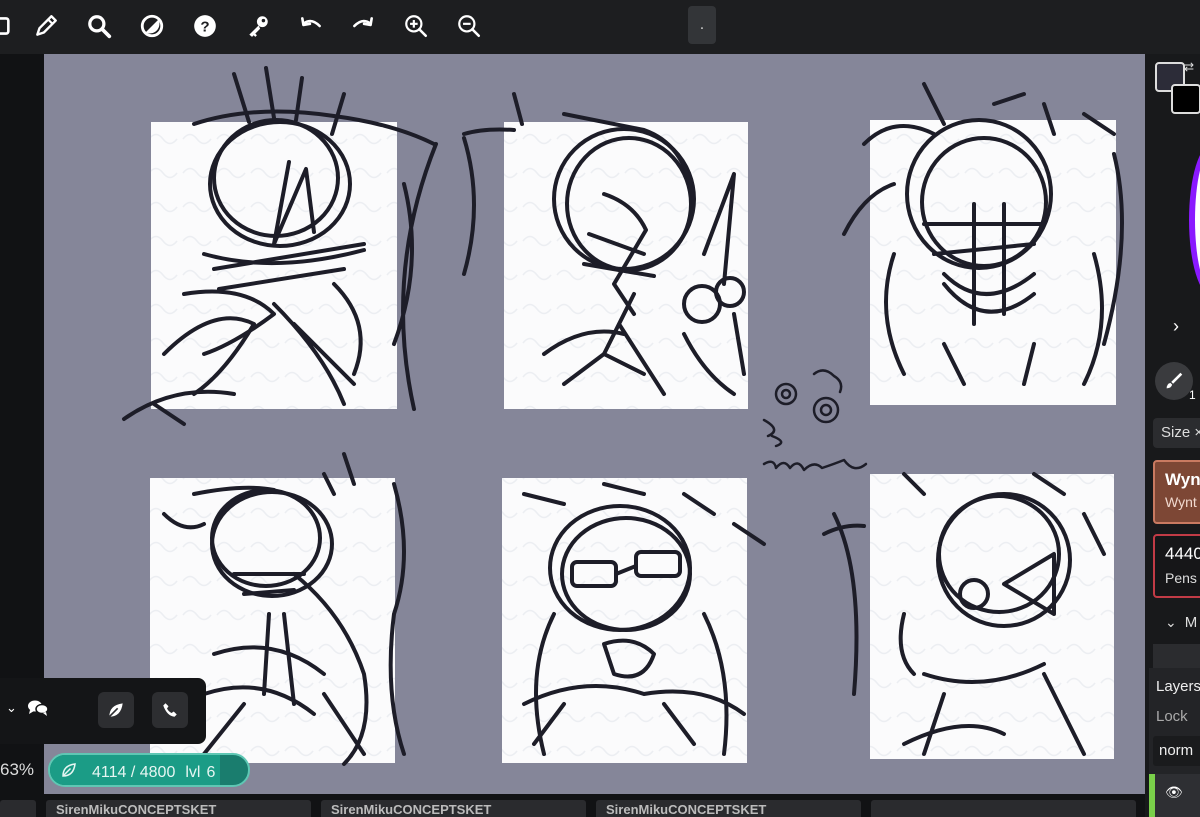 The image size is (1200, 817). What do you see at coordinates (1191, 622) in the screenshot?
I see `section-label: M` at bounding box center [1191, 622].